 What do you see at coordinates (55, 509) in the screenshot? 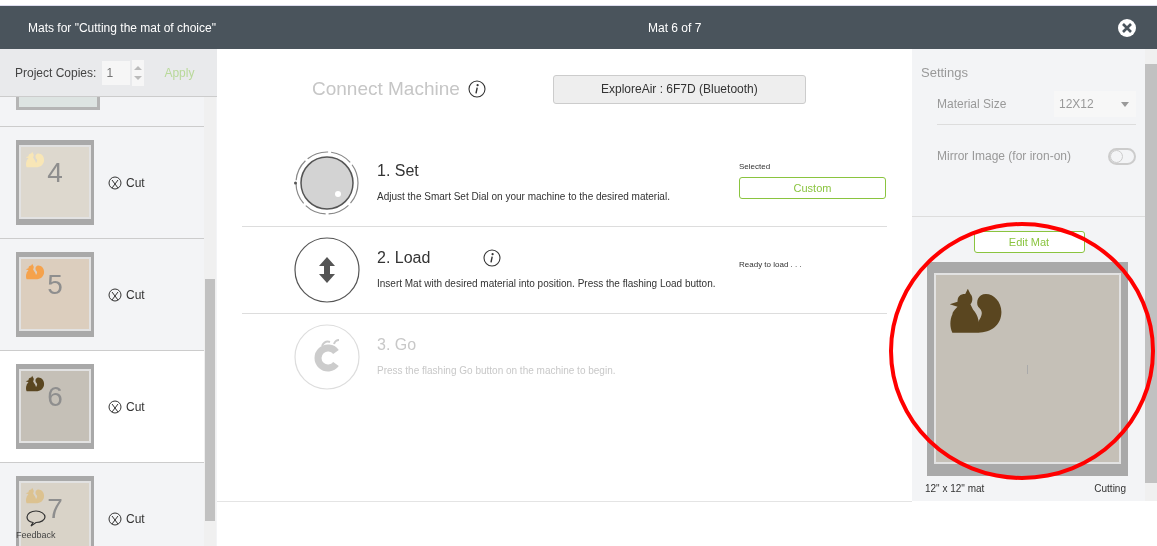
I see `mat-number: 7` at bounding box center [55, 509].